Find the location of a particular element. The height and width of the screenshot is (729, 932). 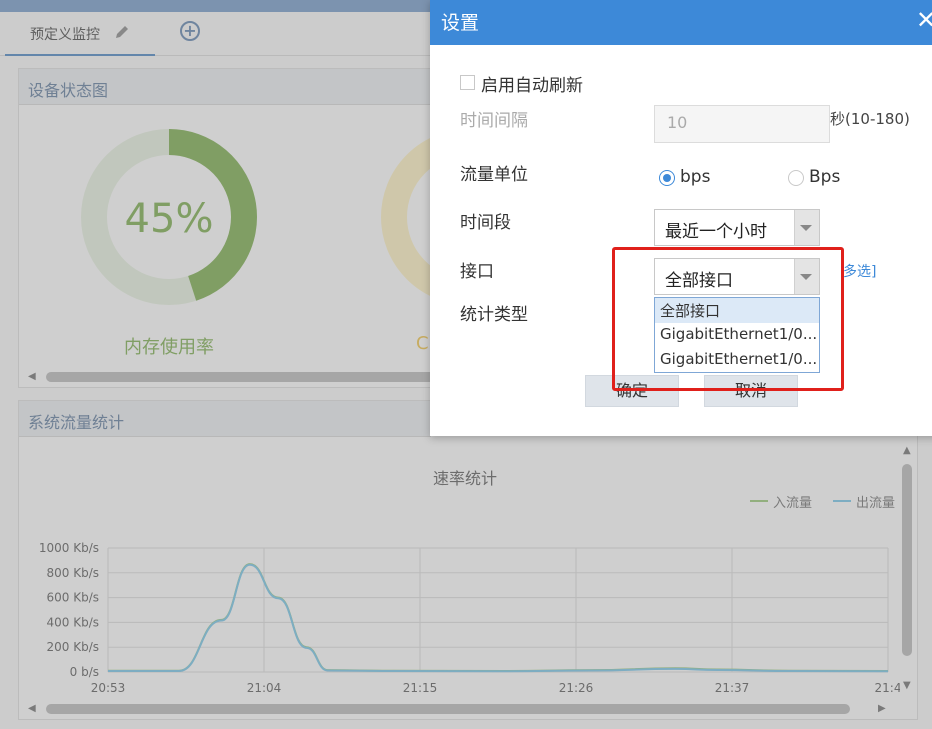

unit-bps-label: bps is located at coordinates (695, 177).